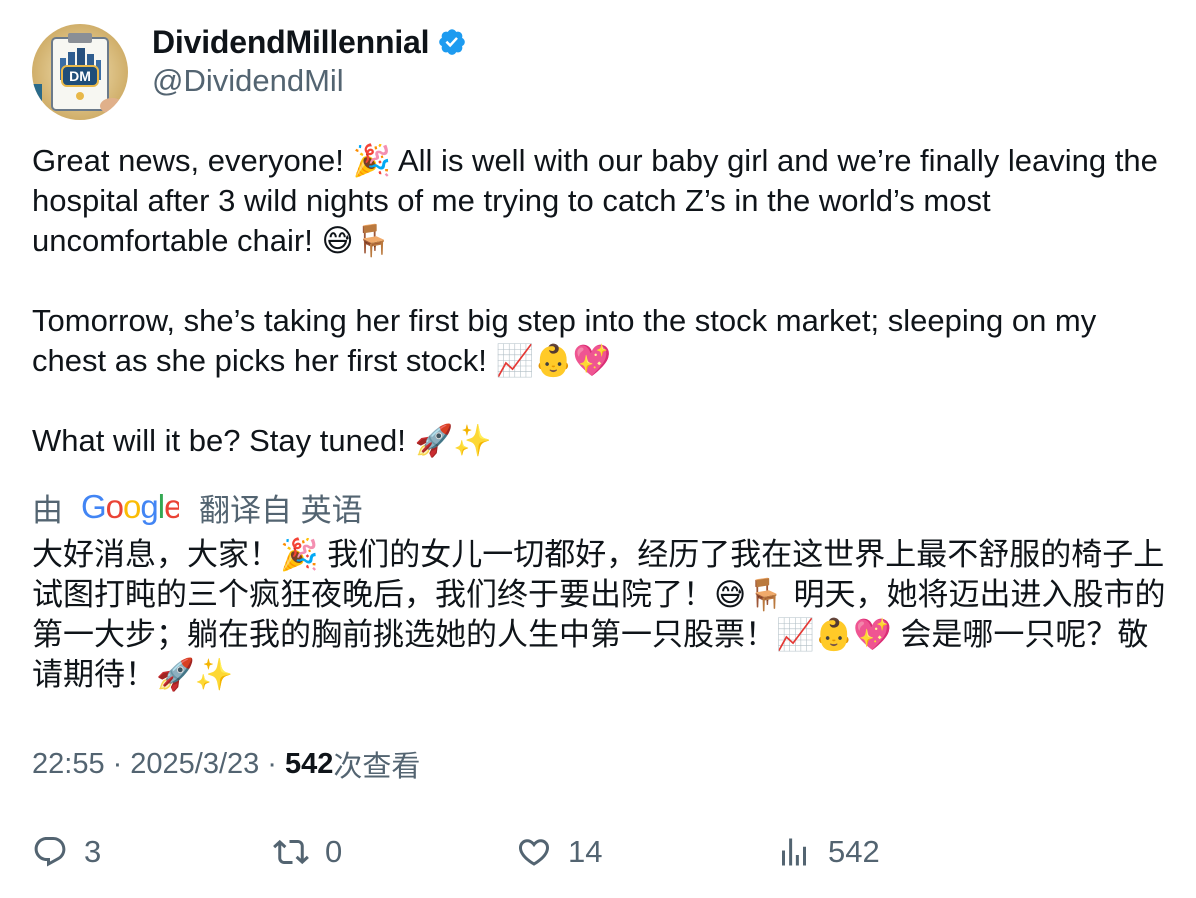 The image size is (1196, 898). What do you see at coordinates (194, 764) in the screenshot?
I see `tweet-date: 2025/3/23` at bounding box center [194, 764].